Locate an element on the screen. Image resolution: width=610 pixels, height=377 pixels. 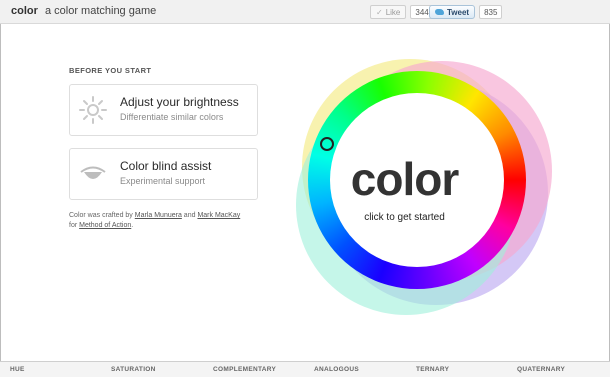
card-subtitle: Differentiate similar colors is located at coordinates (172, 117).